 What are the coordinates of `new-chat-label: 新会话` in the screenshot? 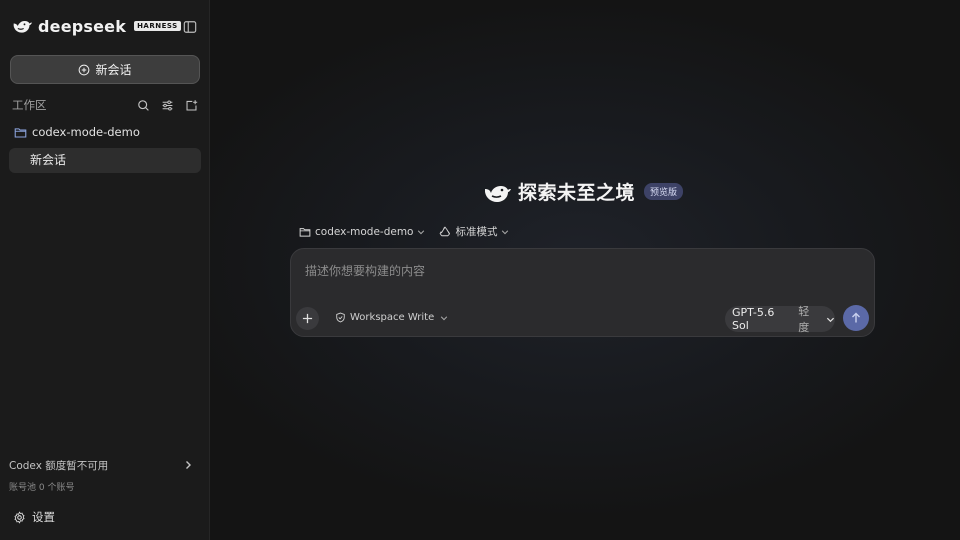 It's located at (113, 70).